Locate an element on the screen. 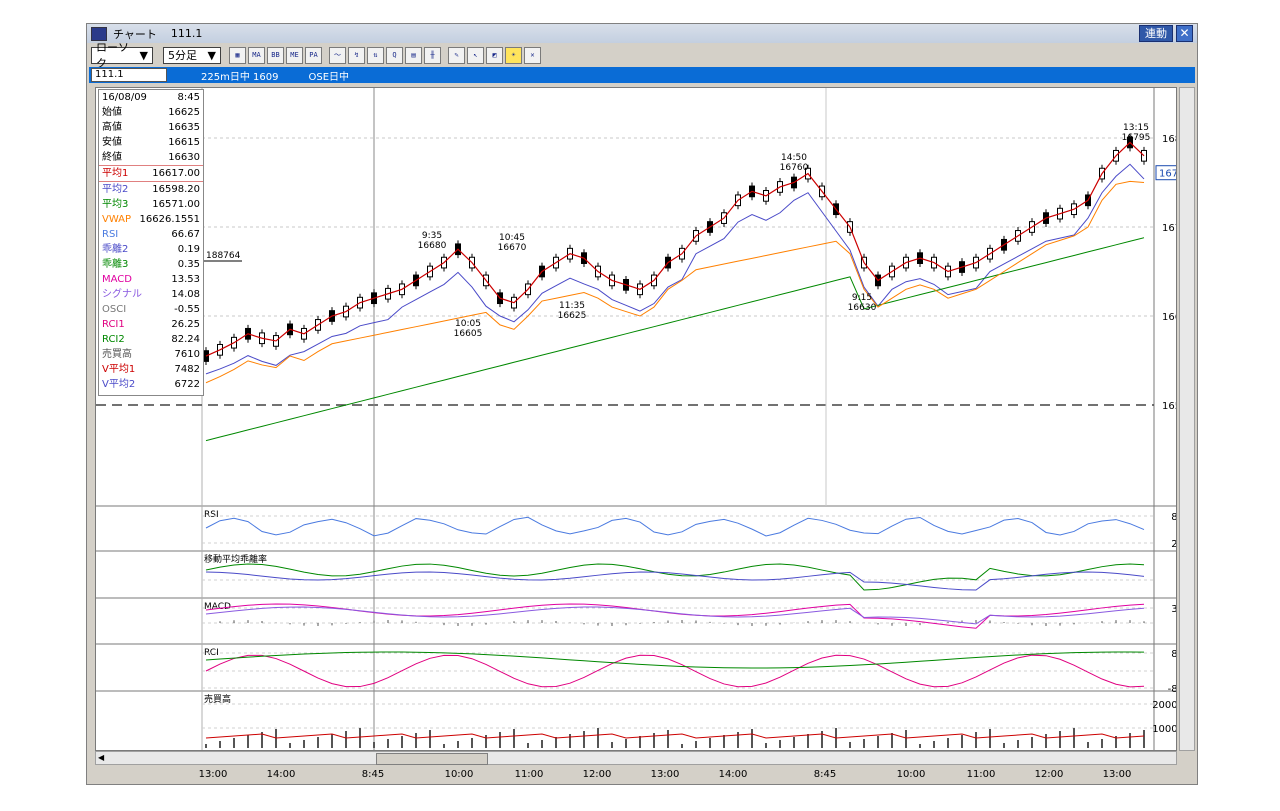  info-value: 7482 is located at coordinates (187, 369).